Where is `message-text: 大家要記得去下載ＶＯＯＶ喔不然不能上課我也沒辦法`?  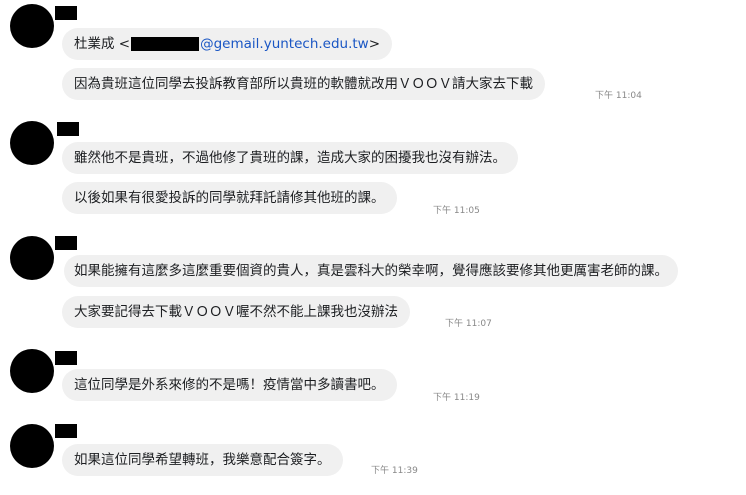
message-text: 大家要記得去下載ＶＯＯＶ喔不然不能上課我也沒辦法 is located at coordinates (236, 312).